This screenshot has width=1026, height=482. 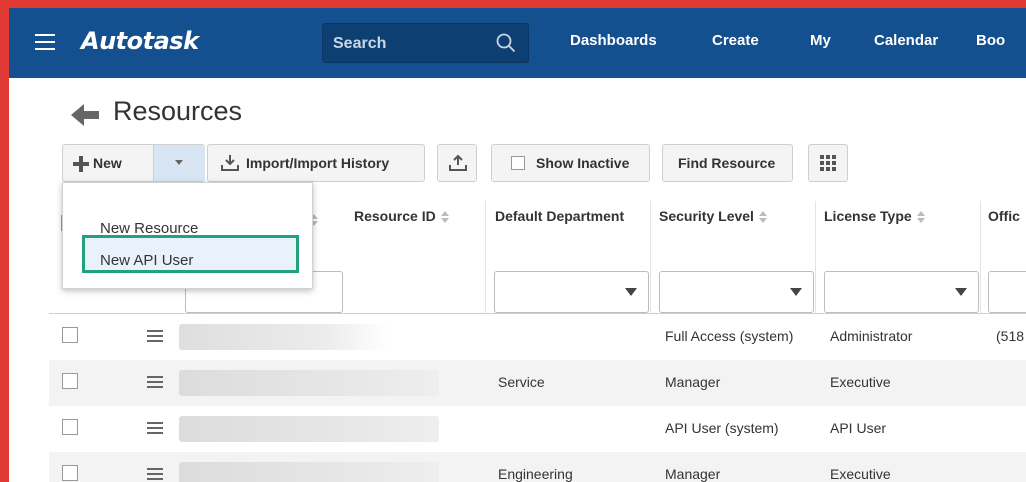 I want to click on table-row: Service Manager Executive, so click(x=537, y=383).